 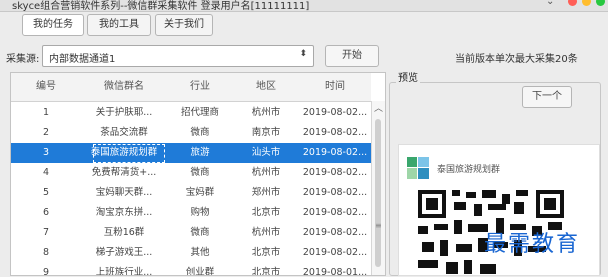 I want to click on scroll-up-icon: ︿, so click(x=378, y=107).